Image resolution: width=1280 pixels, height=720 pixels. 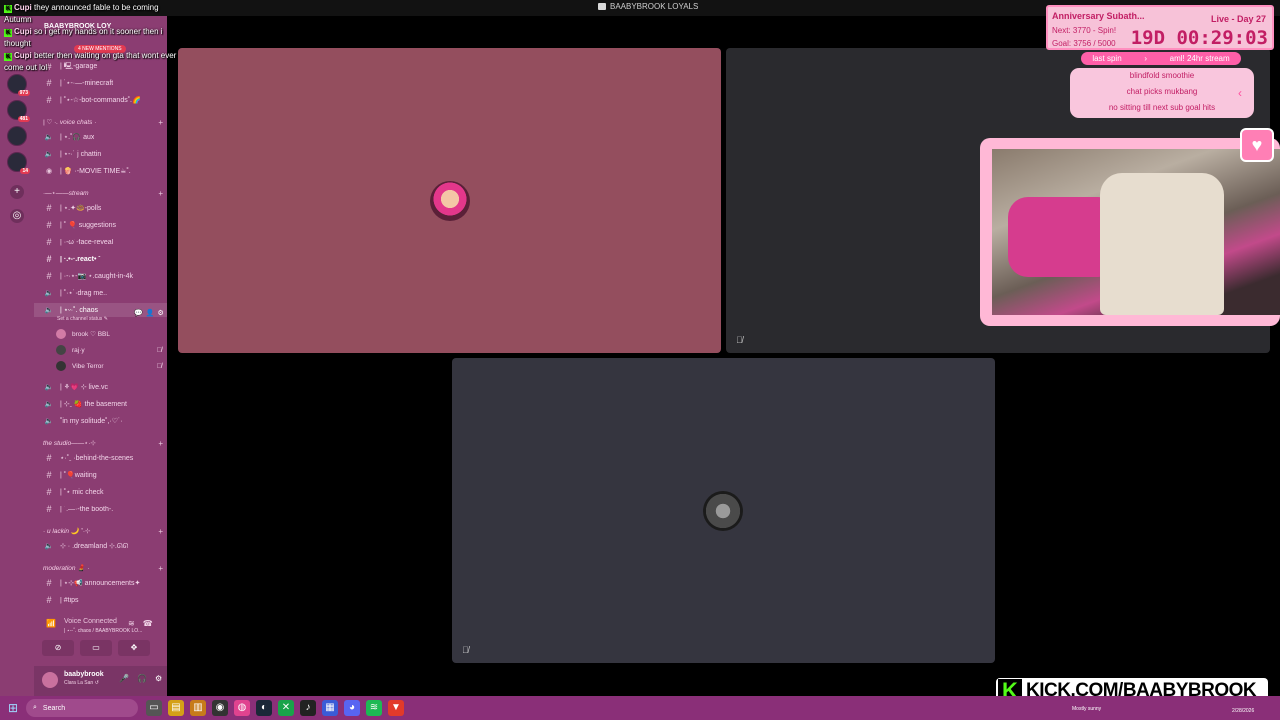 What do you see at coordinates (90, 621) in the screenshot?
I see `voice-status: Voice Connected` at bounding box center [90, 621].